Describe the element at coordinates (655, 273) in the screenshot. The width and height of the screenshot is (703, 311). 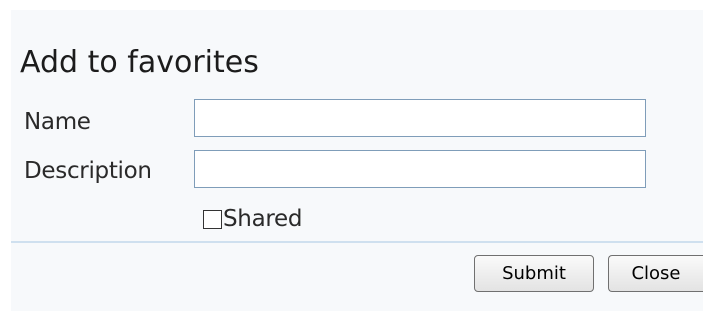
I see `close-button: Close` at that location.